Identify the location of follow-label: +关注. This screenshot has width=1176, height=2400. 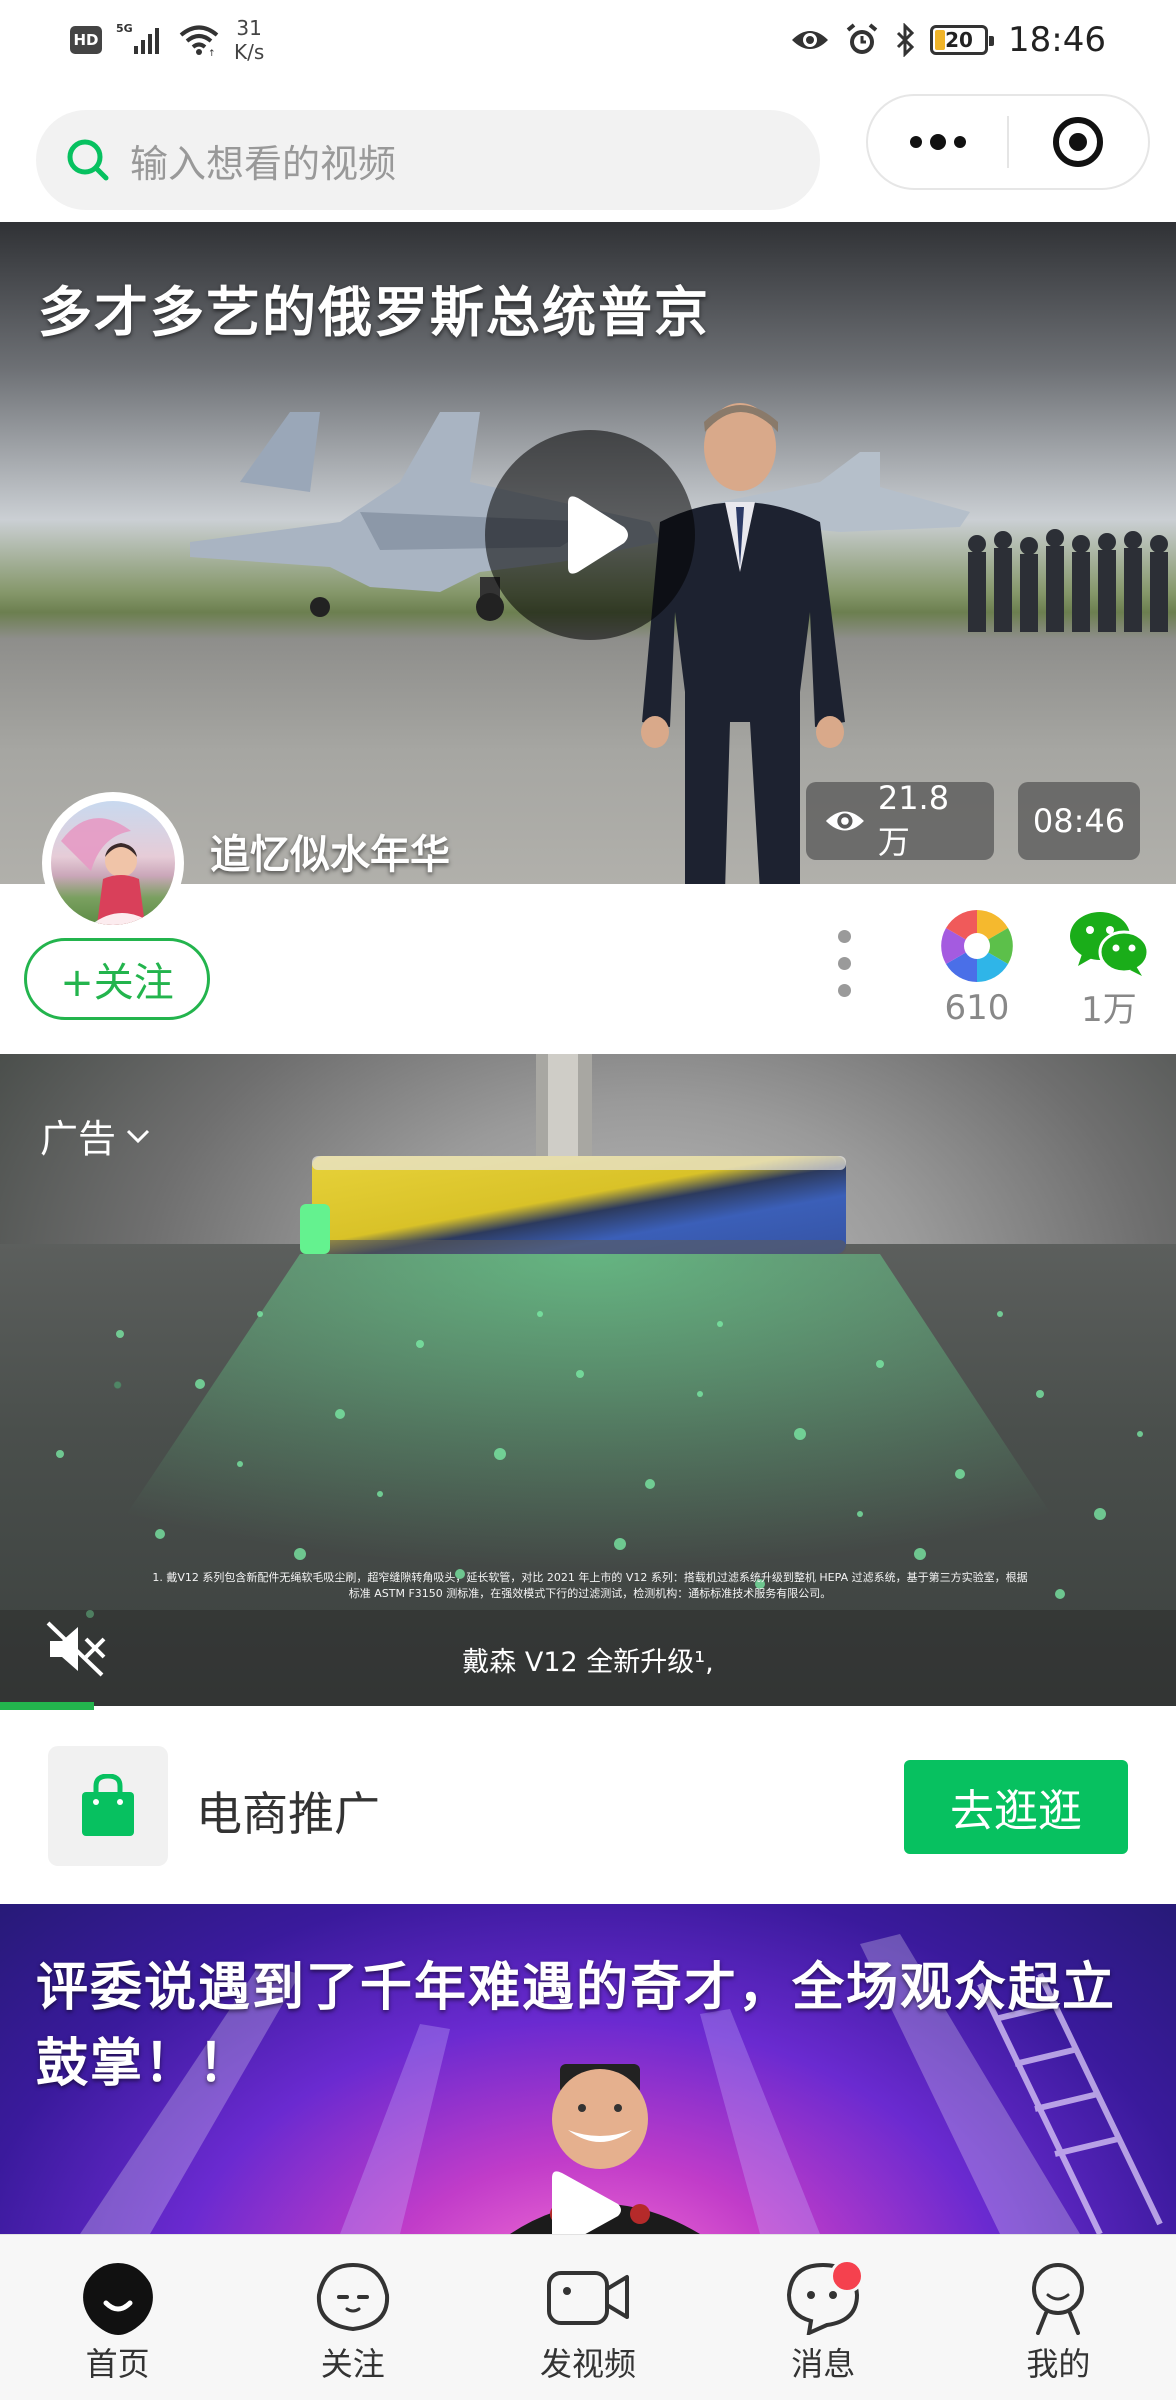
(117, 983).